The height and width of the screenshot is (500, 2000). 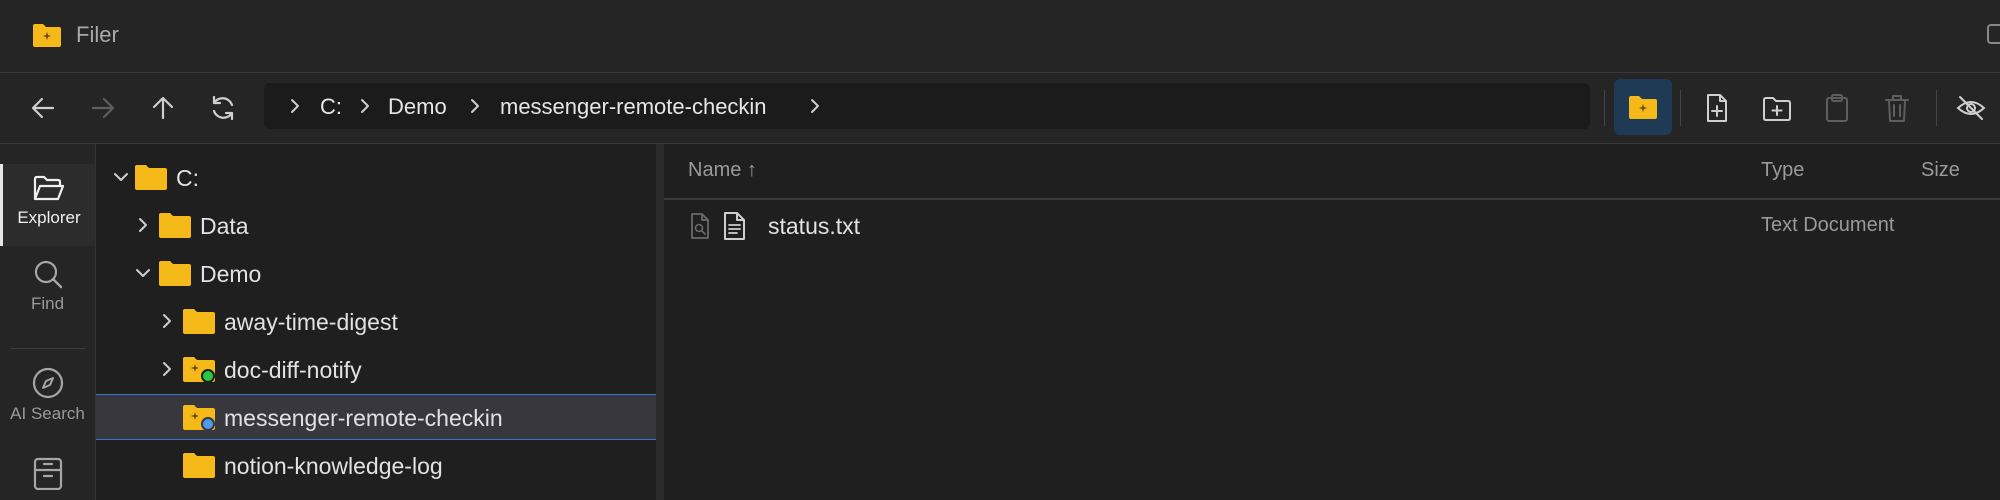 I want to click on compass-icon, so click(x=47, y=383).